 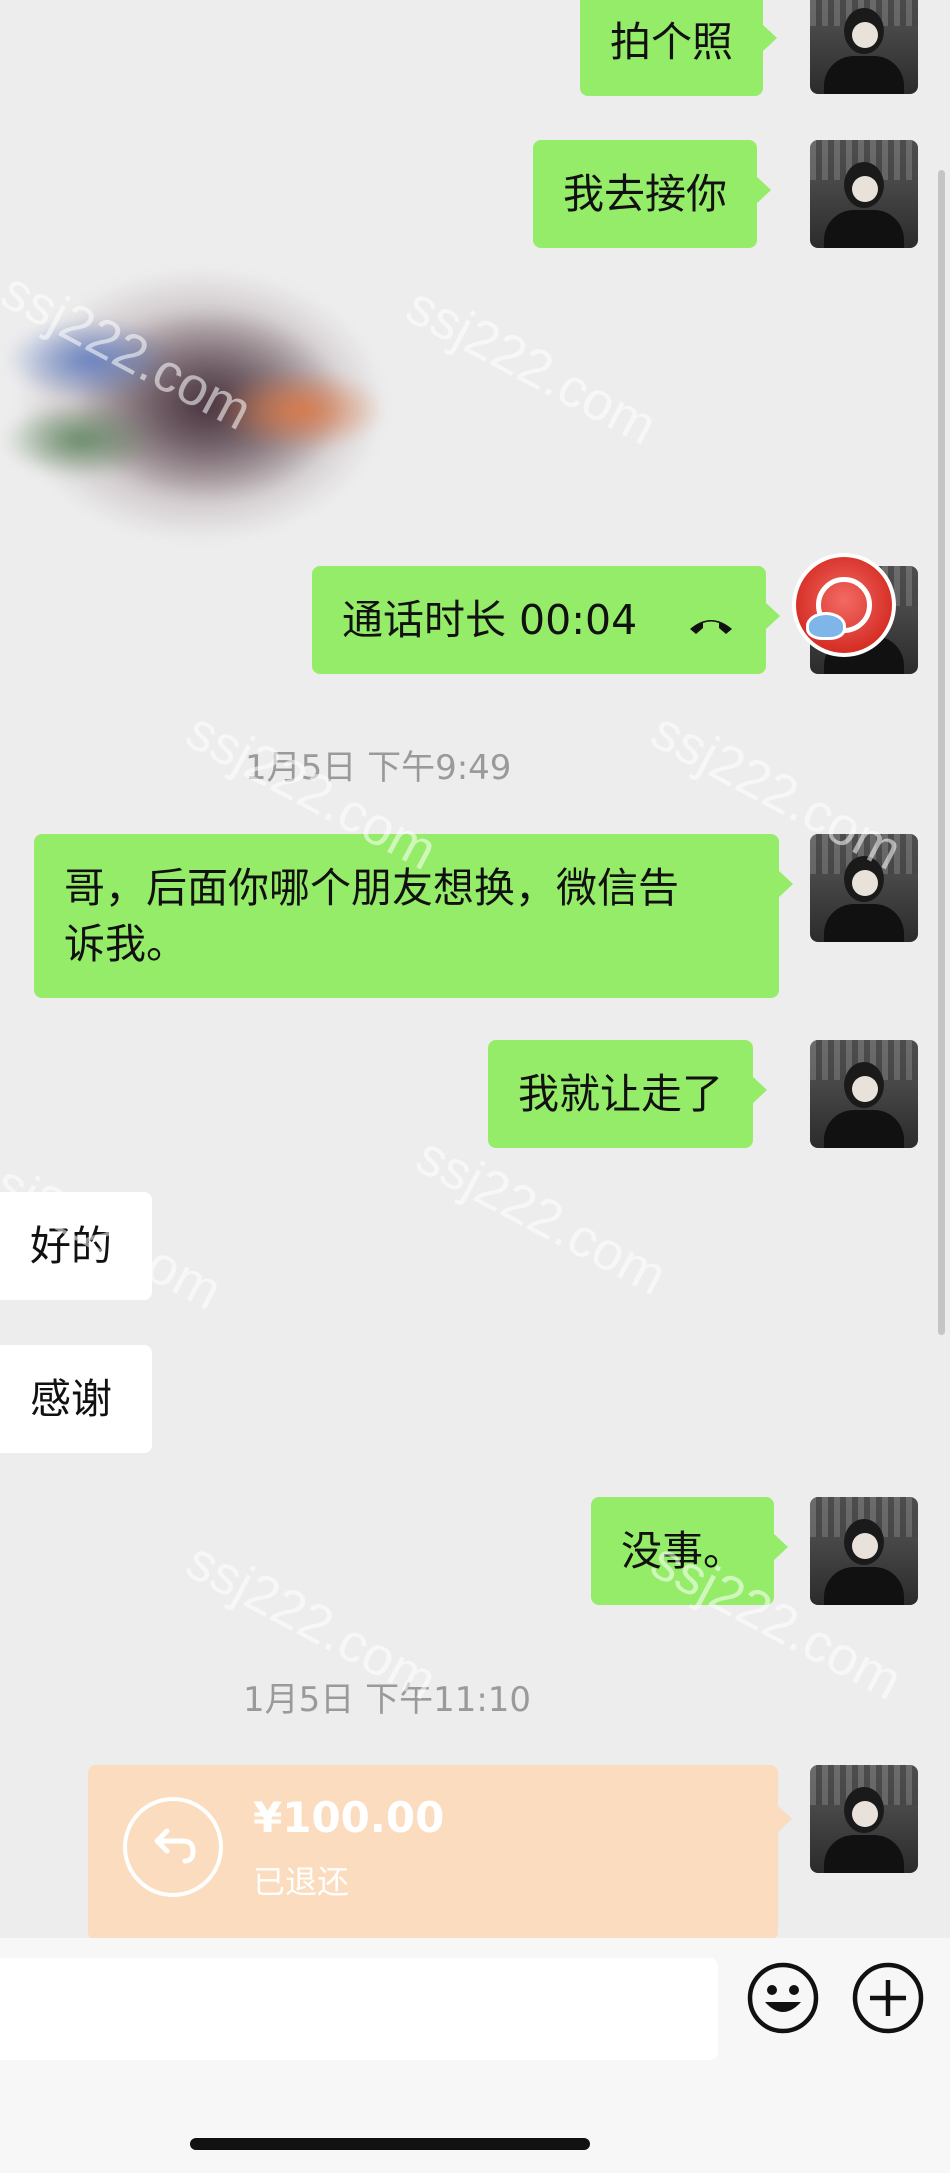 I want to click on message-text: 没事。, so click(x=682, y=1551).